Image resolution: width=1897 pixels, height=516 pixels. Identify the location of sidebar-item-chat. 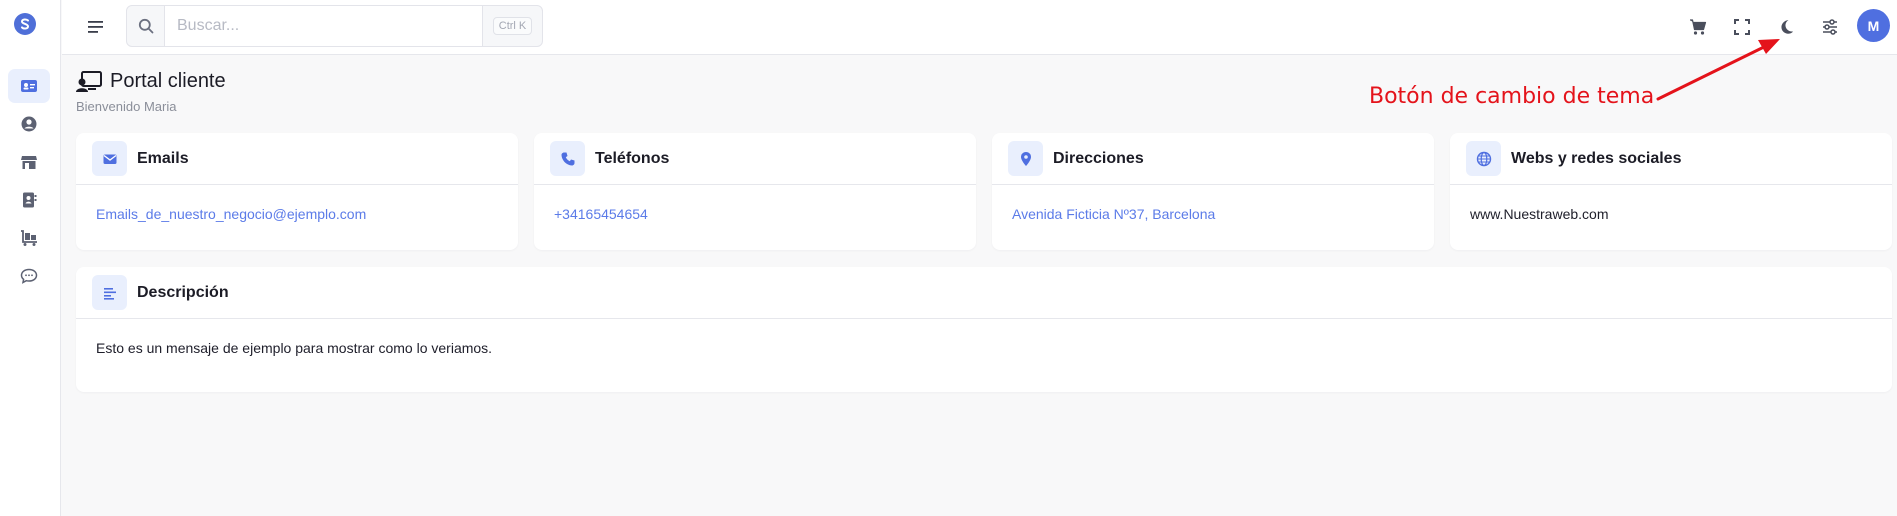
(29, 276).